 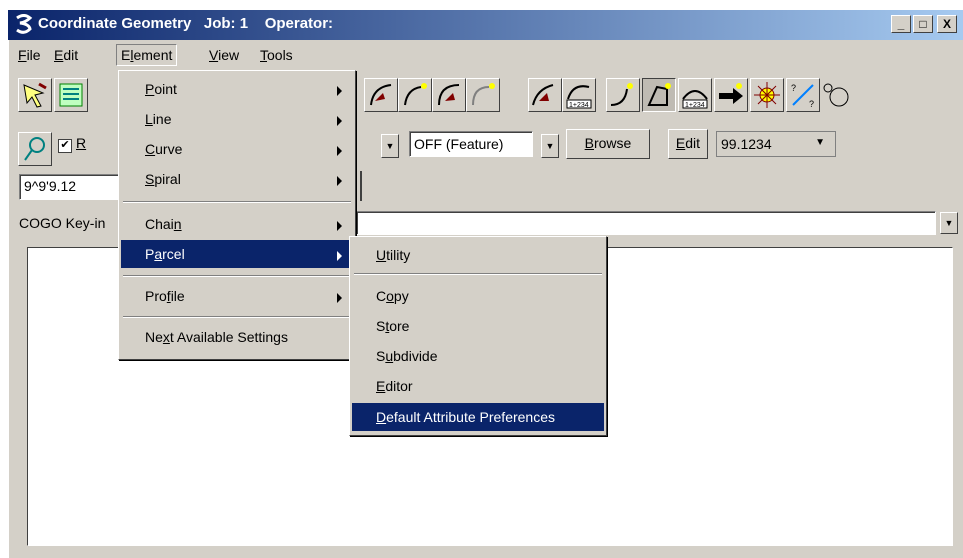 I want to click on curve-star-icon, so click(x=483, y=94).